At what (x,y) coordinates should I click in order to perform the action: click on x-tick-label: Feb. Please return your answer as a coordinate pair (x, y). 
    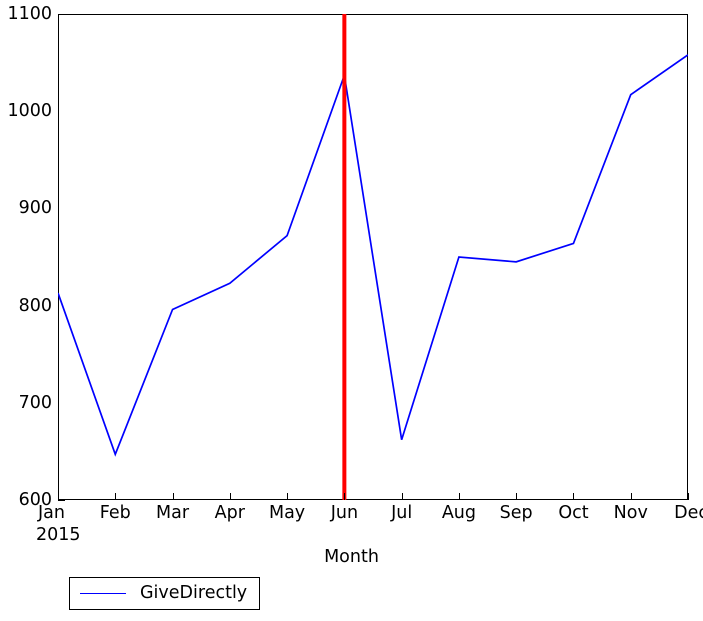
    Looking at the image, I should click on (115, 513).